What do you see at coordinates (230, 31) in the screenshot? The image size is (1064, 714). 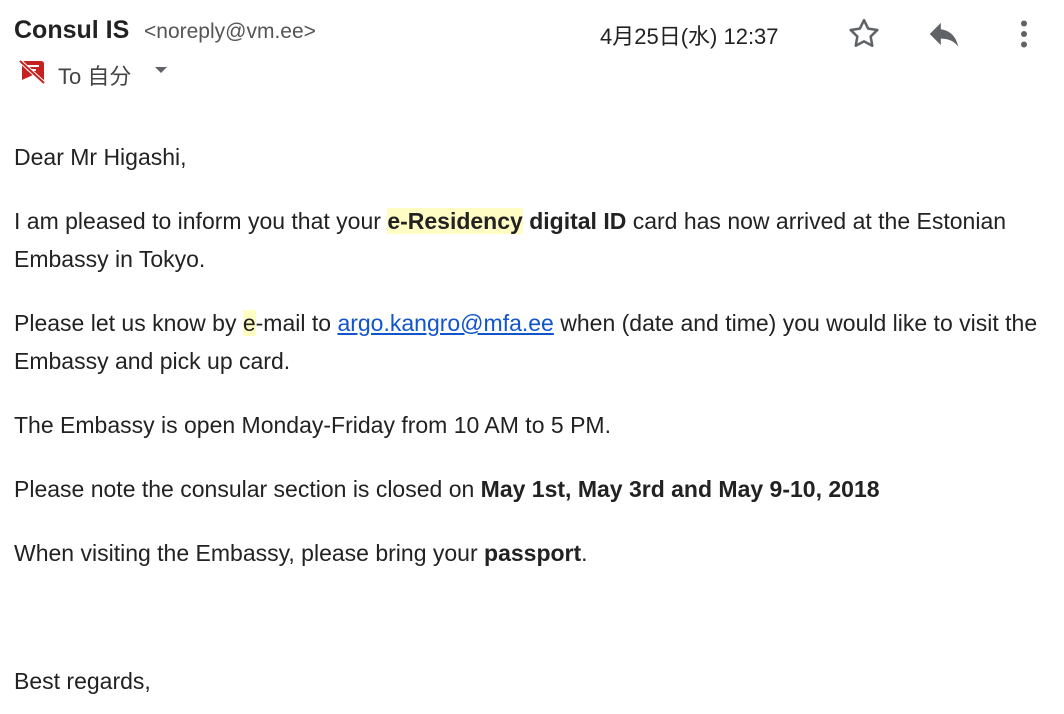 I see `sender-email: <noreply@vm.ee>` at bounding box center [230, 31].